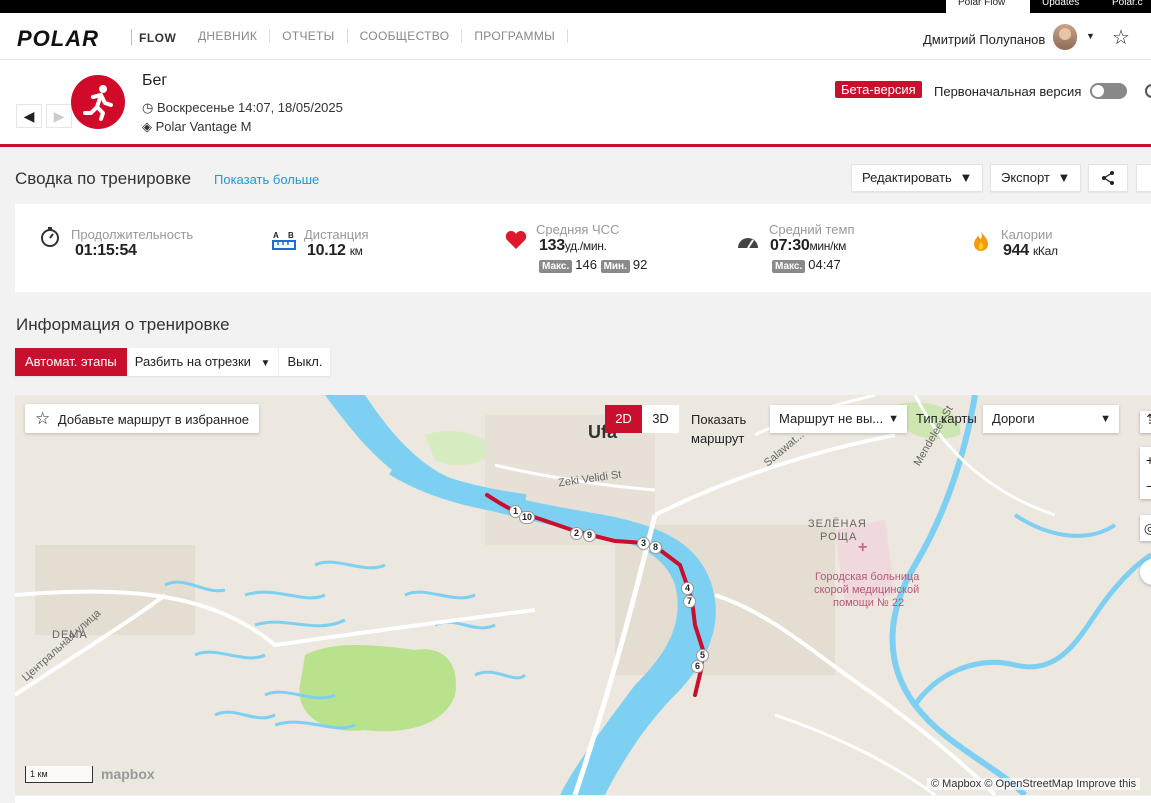 The height and width of the screenshot is (803, 1151). What do you see at coordinates (946, 418) in the screenshot?
I see `map-type-label: Тип карты` at bounding box center [946, 418].